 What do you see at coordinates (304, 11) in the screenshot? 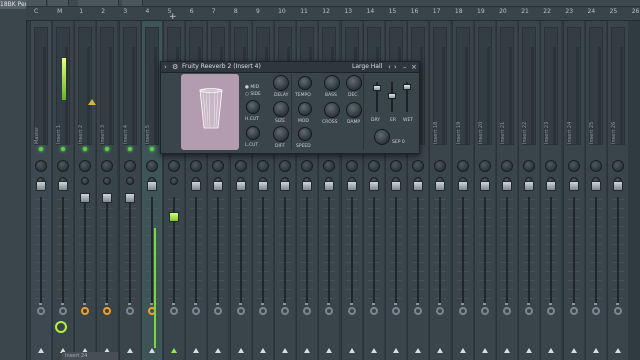
I see `insert-number: 11` at bounding box center [304, 11].